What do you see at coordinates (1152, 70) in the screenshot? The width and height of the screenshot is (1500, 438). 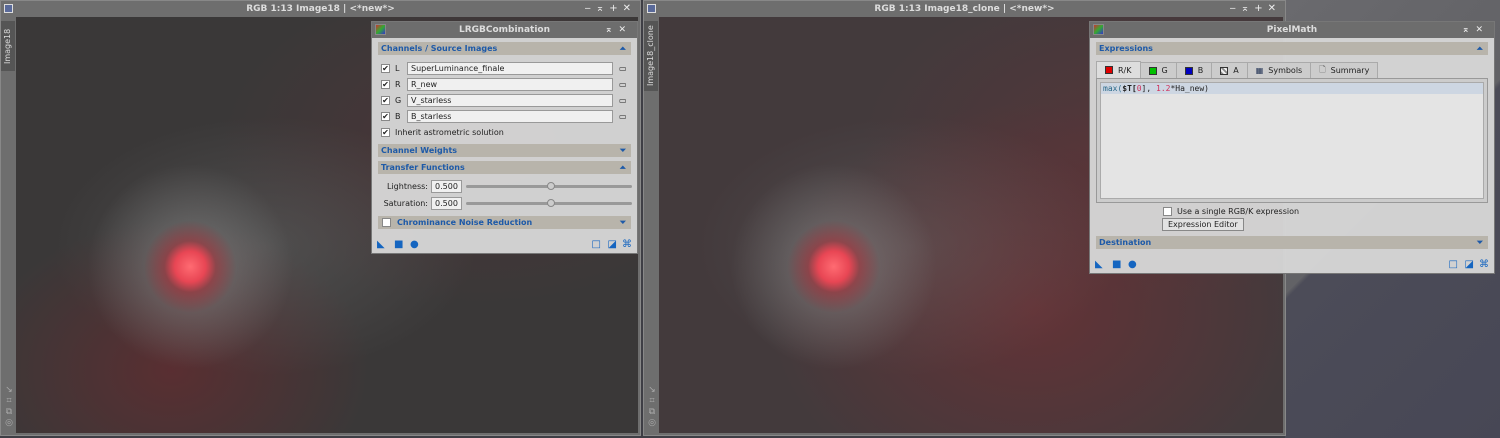 I see `green-swatch-icon` at bounding box center [1152, 70].